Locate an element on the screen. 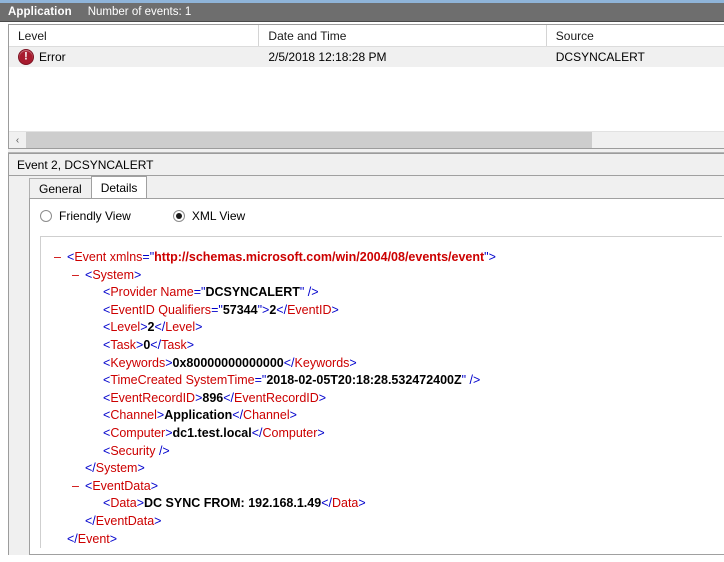  scrollbar-track is located at coordinates (375, 140).